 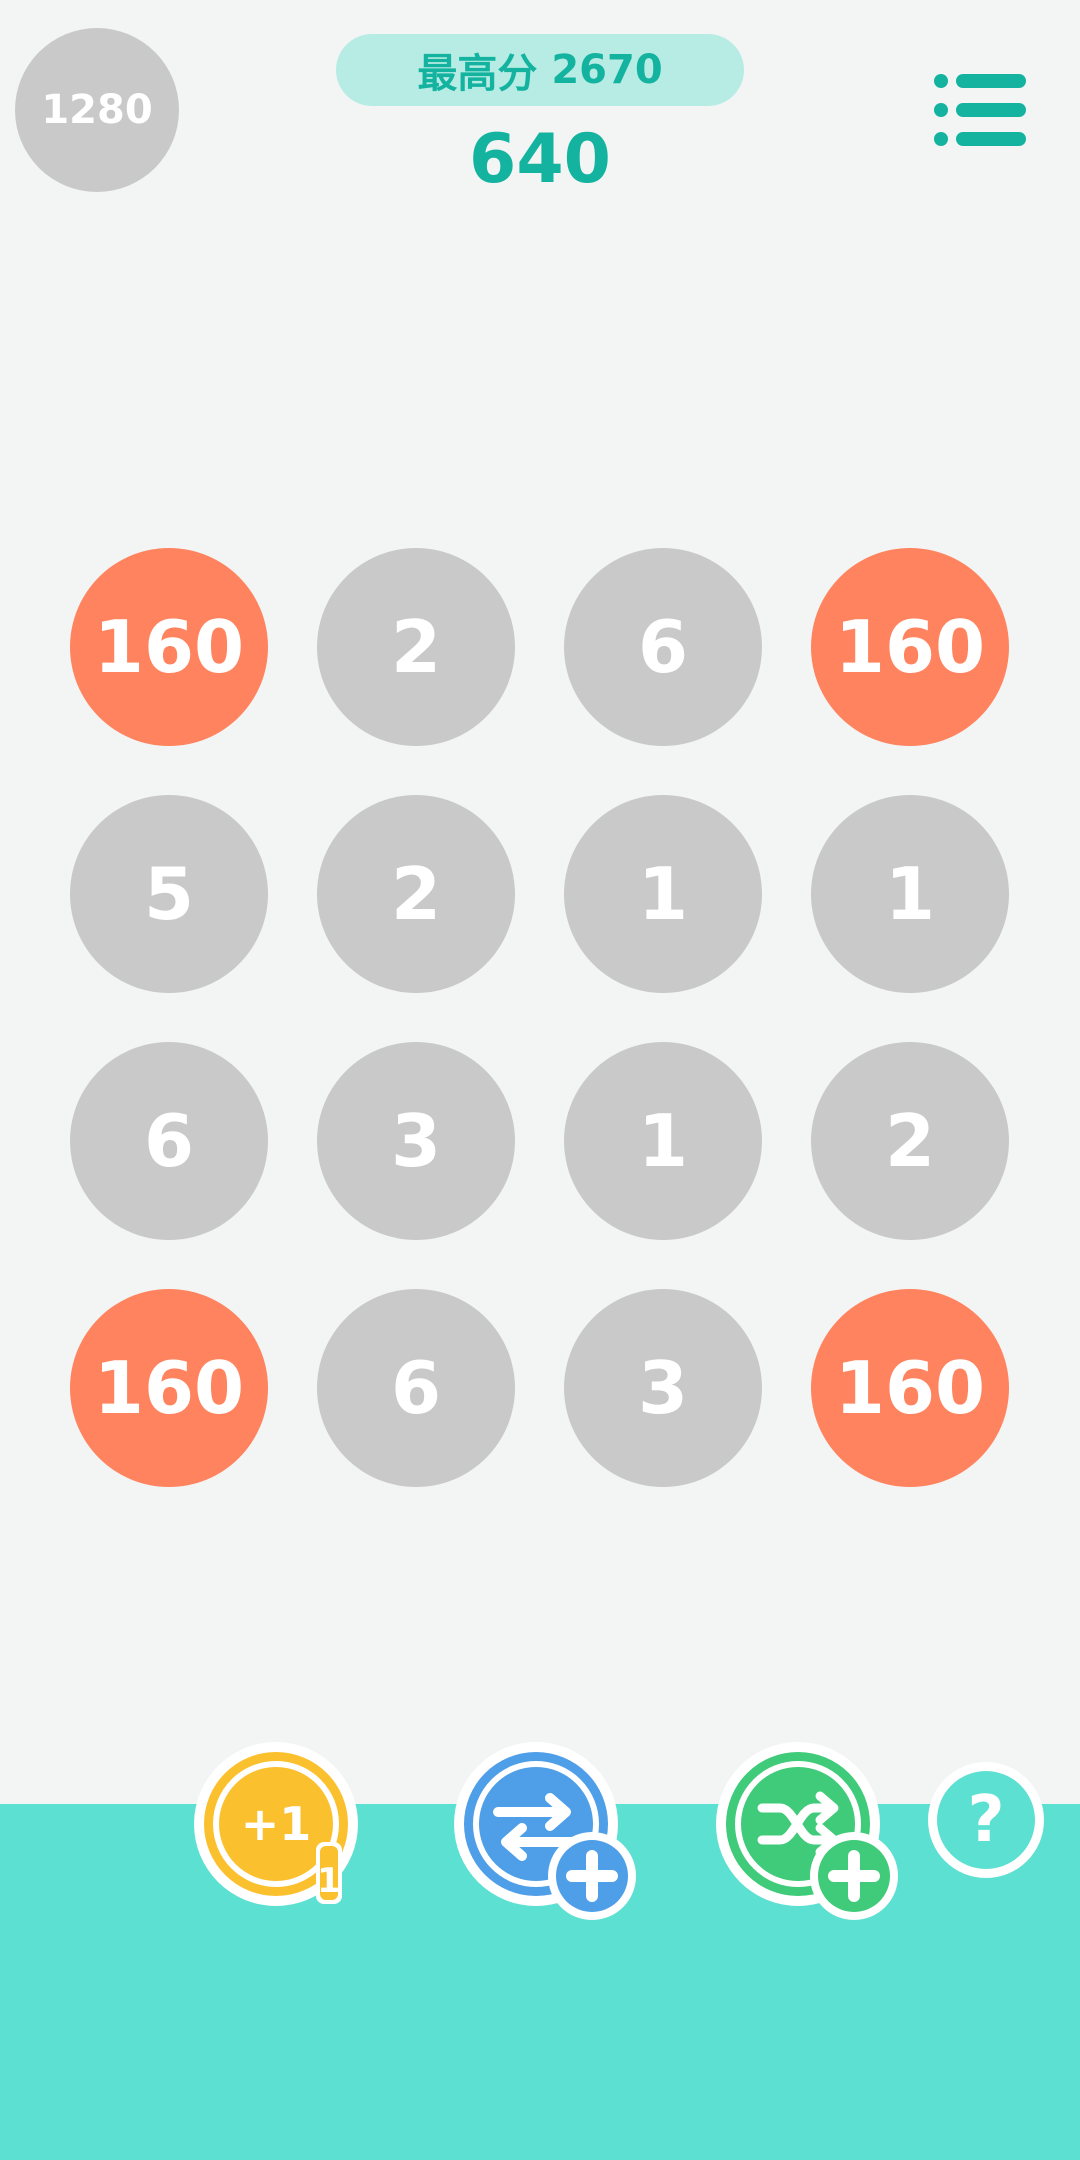 I want to click on plus-one-icon: +1 1, so click(x=276, y=1824).